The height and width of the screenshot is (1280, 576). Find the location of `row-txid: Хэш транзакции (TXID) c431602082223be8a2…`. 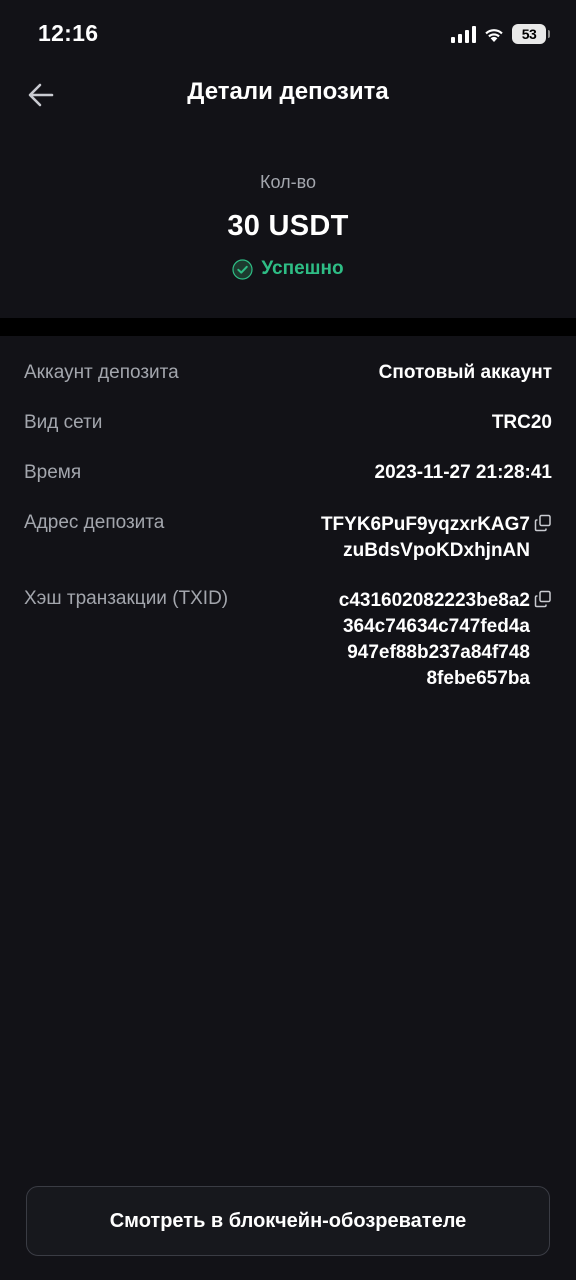

row-txid: Хэш транзакции (TXID) c431602082223be8a2… is located at coordinates (288, 643).